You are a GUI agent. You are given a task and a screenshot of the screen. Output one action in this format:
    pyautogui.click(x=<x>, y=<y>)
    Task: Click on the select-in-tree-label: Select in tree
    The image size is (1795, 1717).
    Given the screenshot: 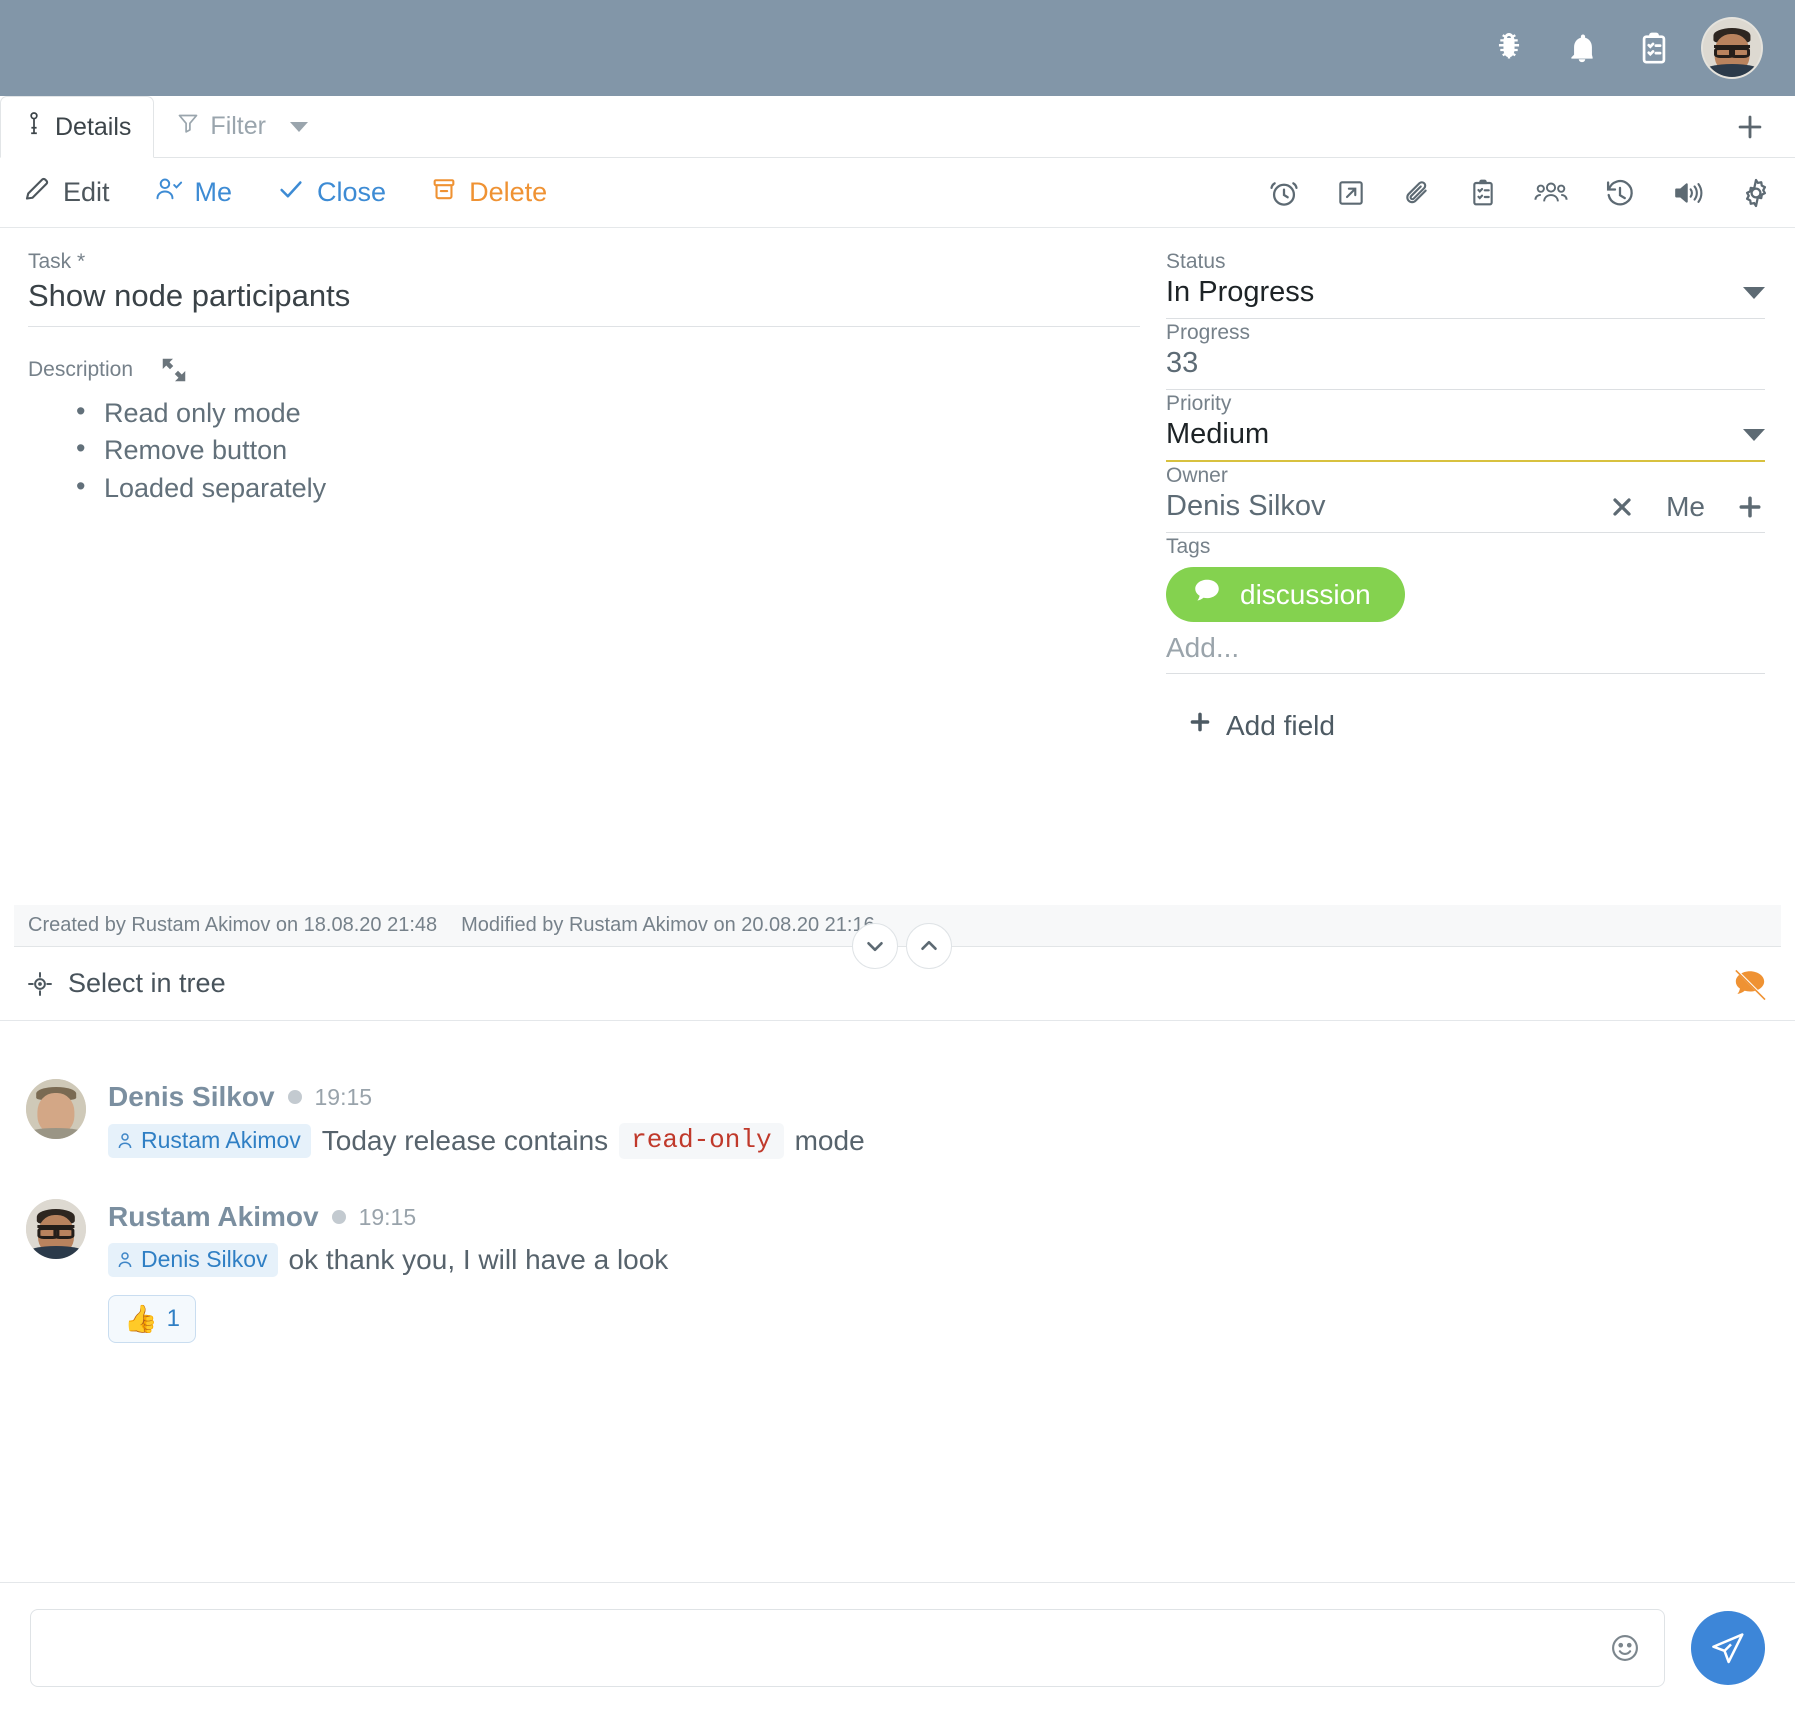 What is the action you would take?
    pyautogui.click(x=147, y=983)
    